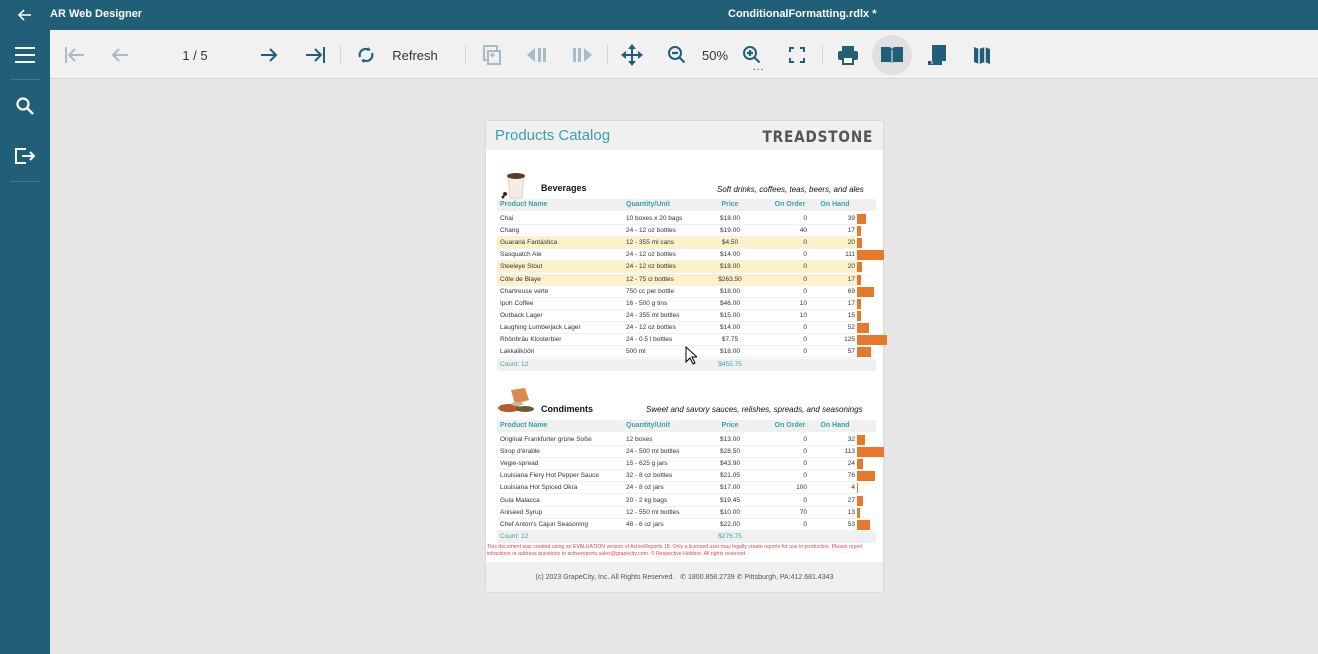 Image resolution: width=1318 pixels, height=654 pixels. What do you see at coordinates (645, 488) in the screenshot?
I see `quantity-unit-cell: 24 - 8 oz jars` at bounding box center [645, 488].